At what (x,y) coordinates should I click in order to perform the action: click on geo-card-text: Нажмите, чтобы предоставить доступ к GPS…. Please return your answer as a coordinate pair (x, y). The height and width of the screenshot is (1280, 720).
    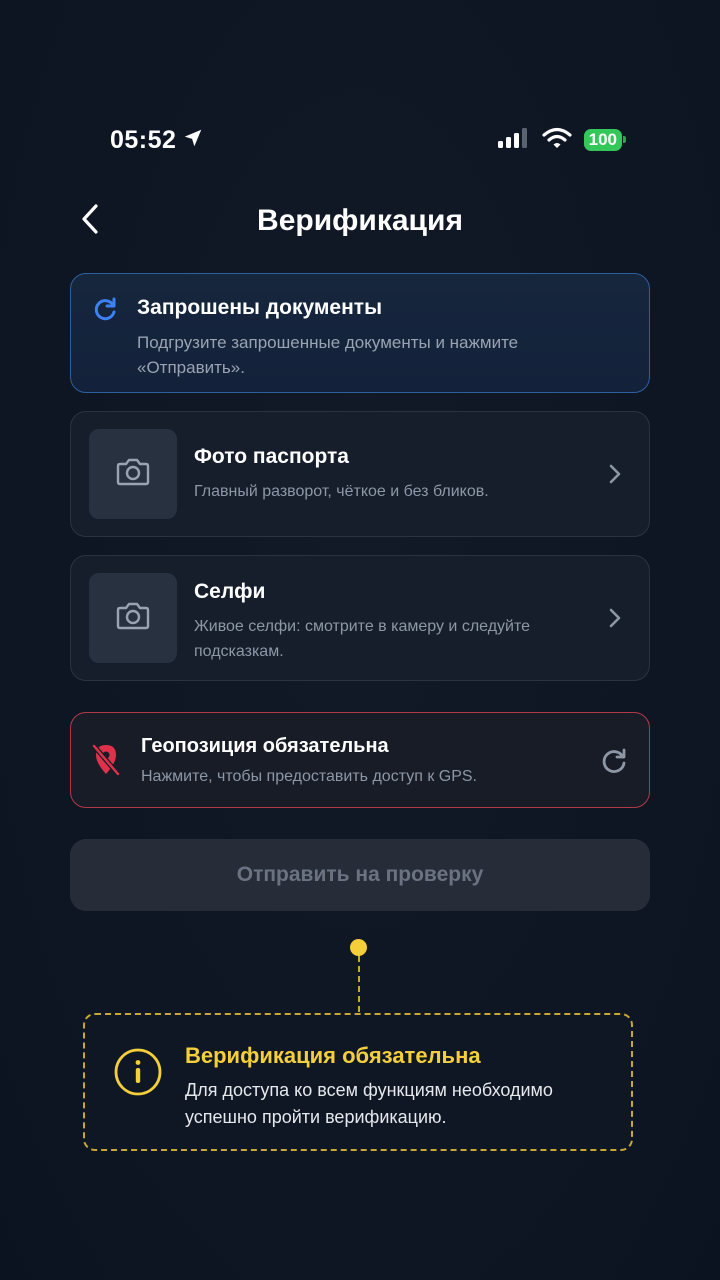
    Looking at the image, I should click on (309, 776).